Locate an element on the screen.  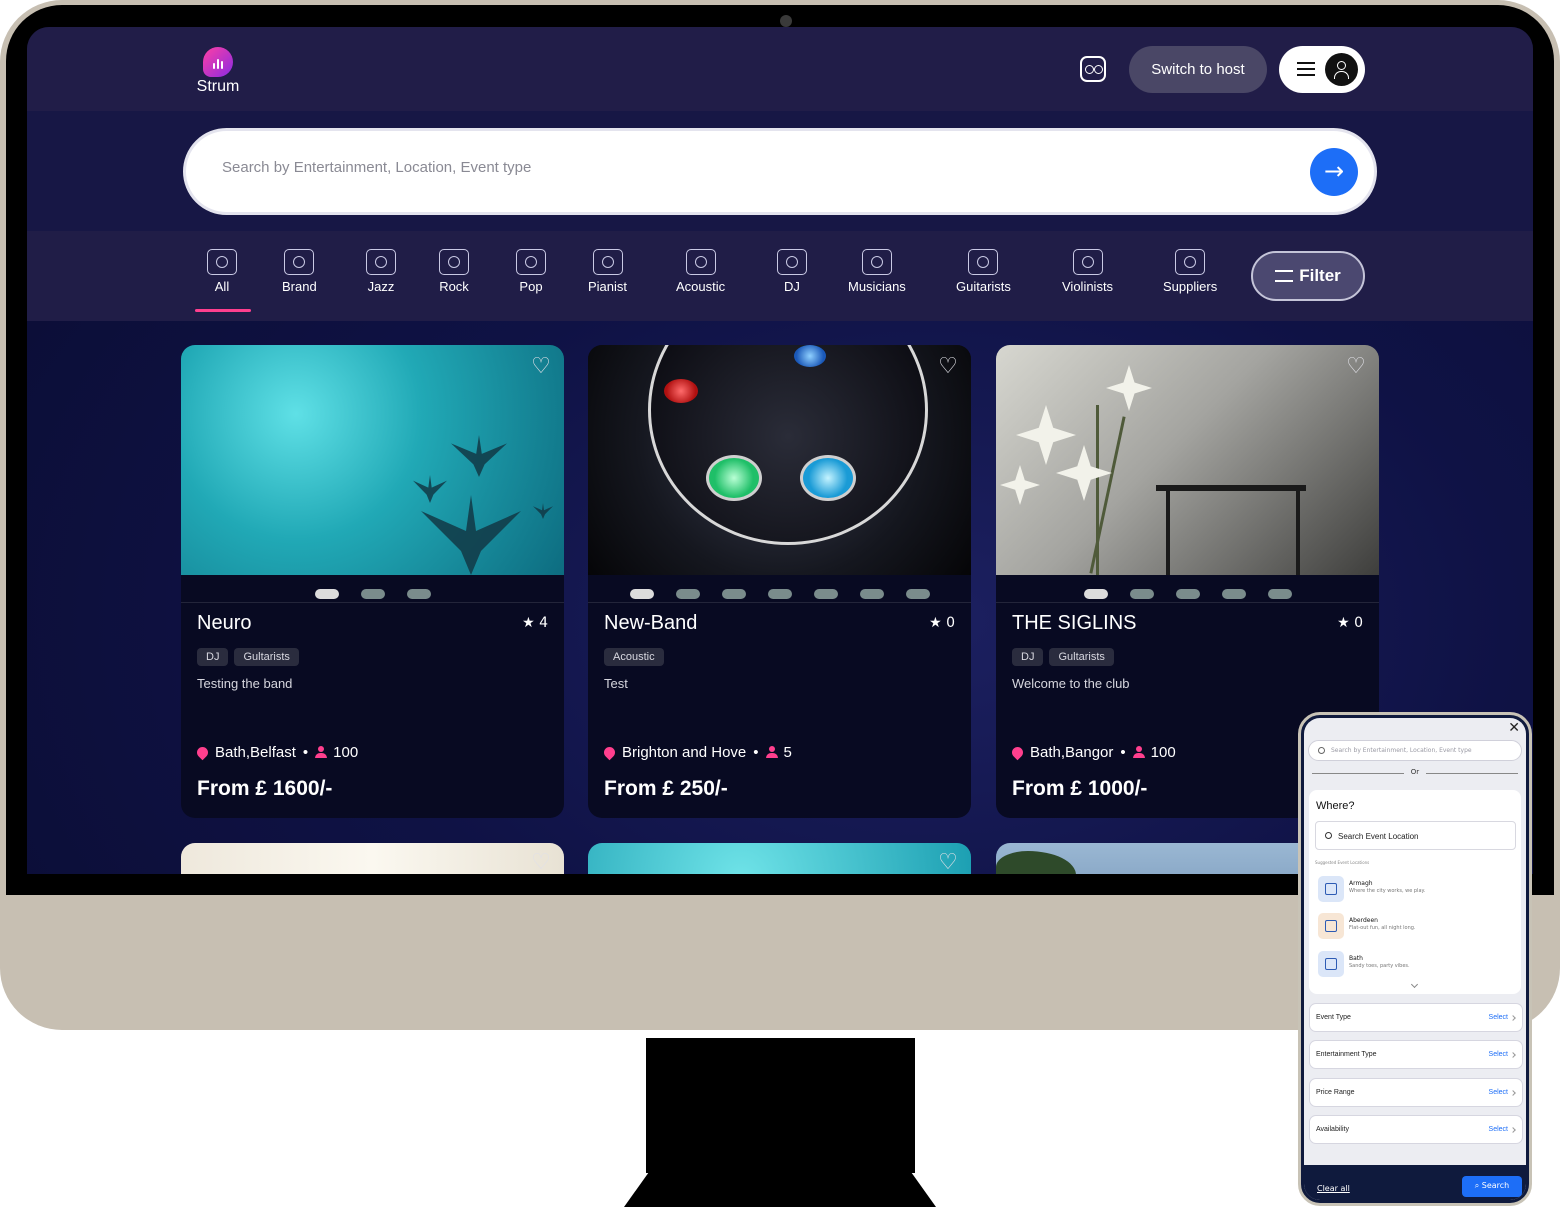
category-violinists: Violinists is located at coordinates (1087, 271).